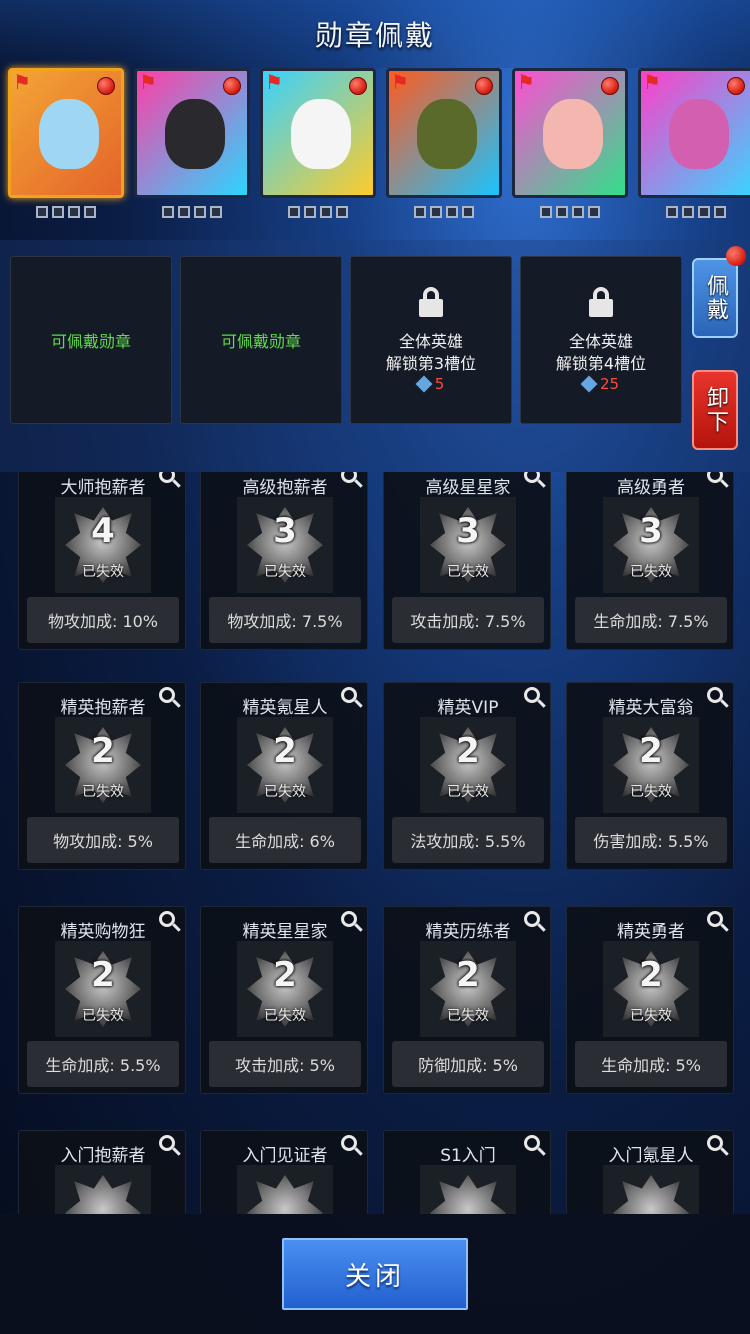  I want to click on medal-card: 精英历练者 2 已失效 防御加成: 5%, so click(467, 1000).